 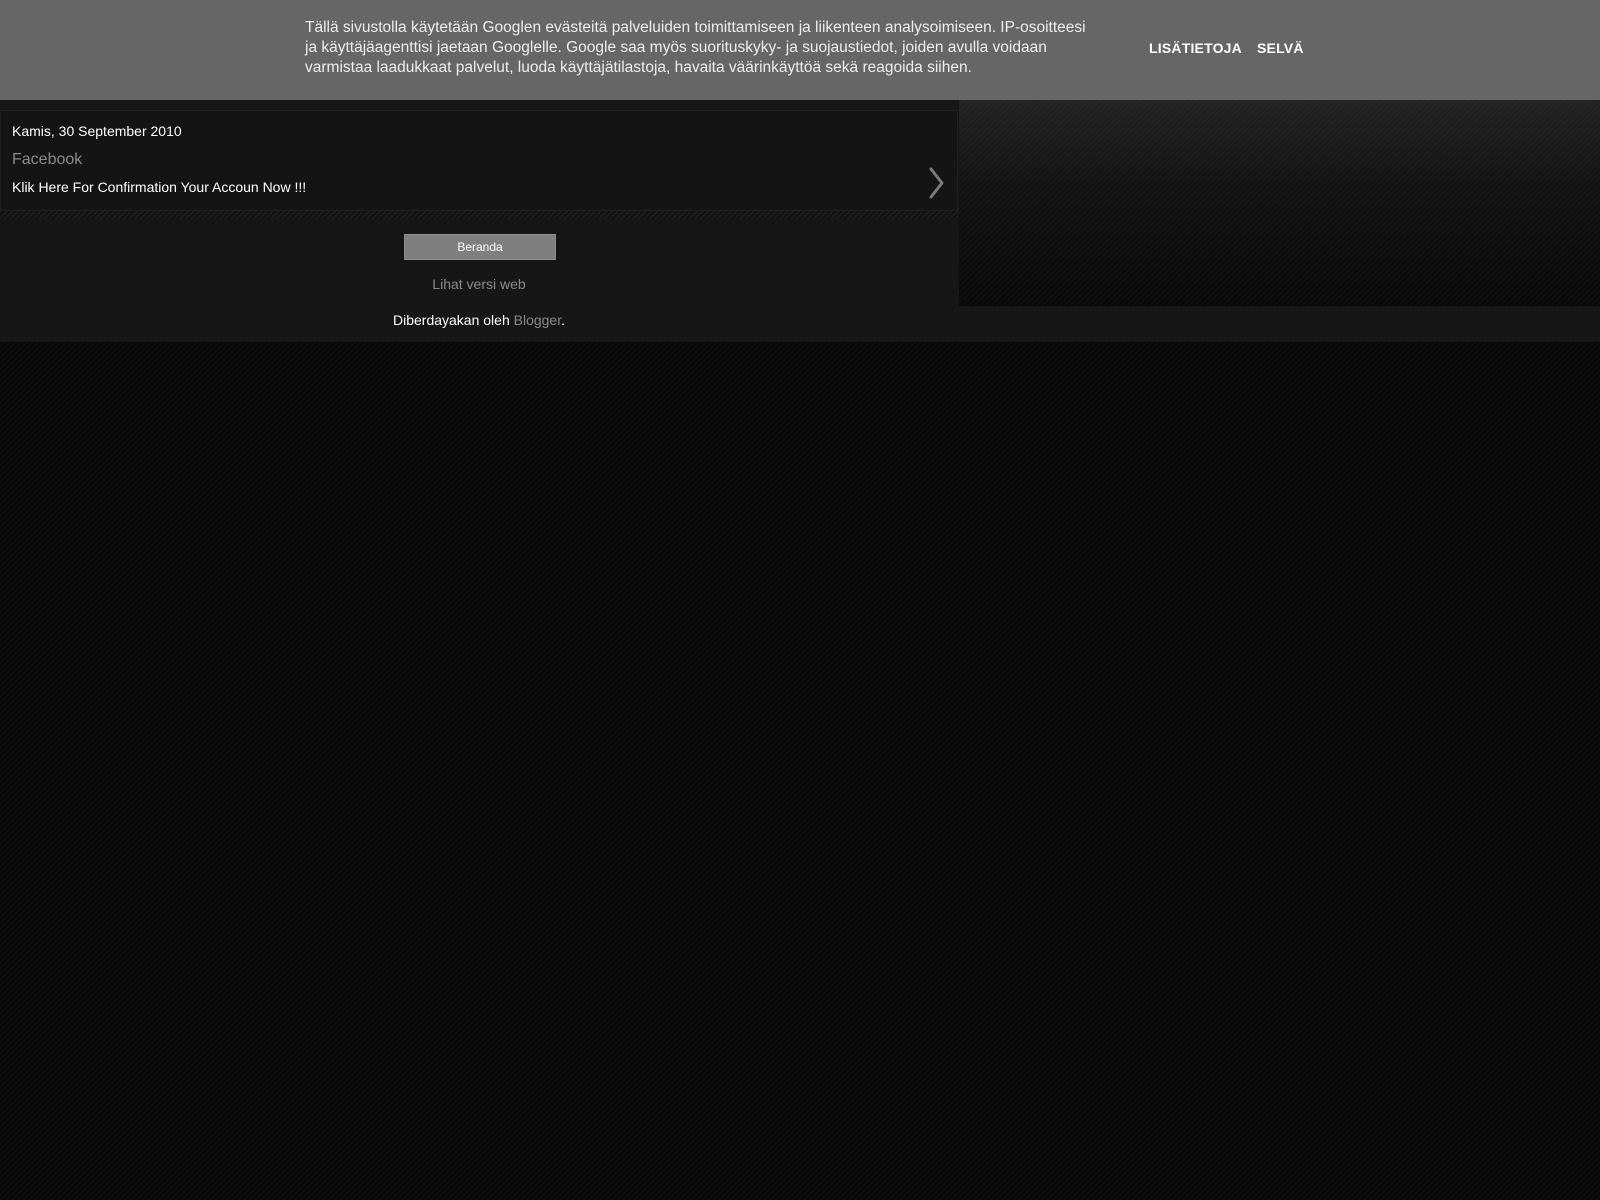 I want to click on divider, so click(x=479, y=215).